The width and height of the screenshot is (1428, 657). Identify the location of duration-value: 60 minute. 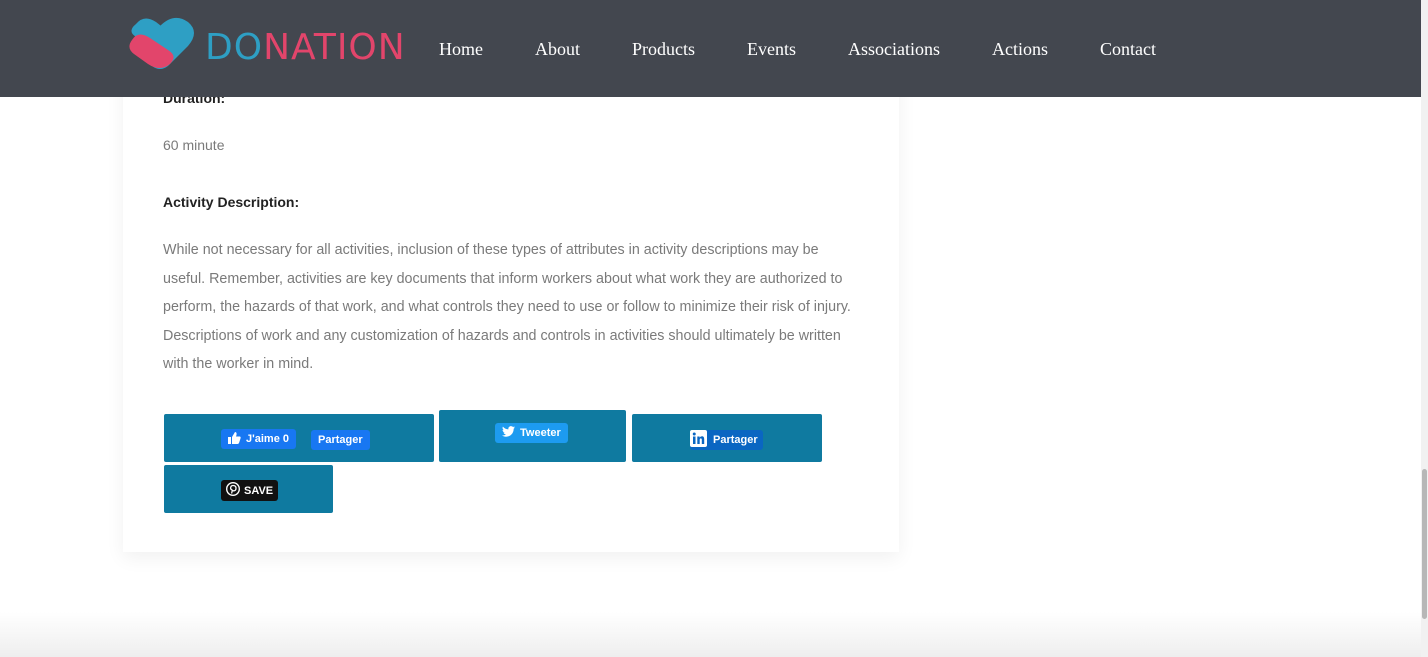
(194, 145).